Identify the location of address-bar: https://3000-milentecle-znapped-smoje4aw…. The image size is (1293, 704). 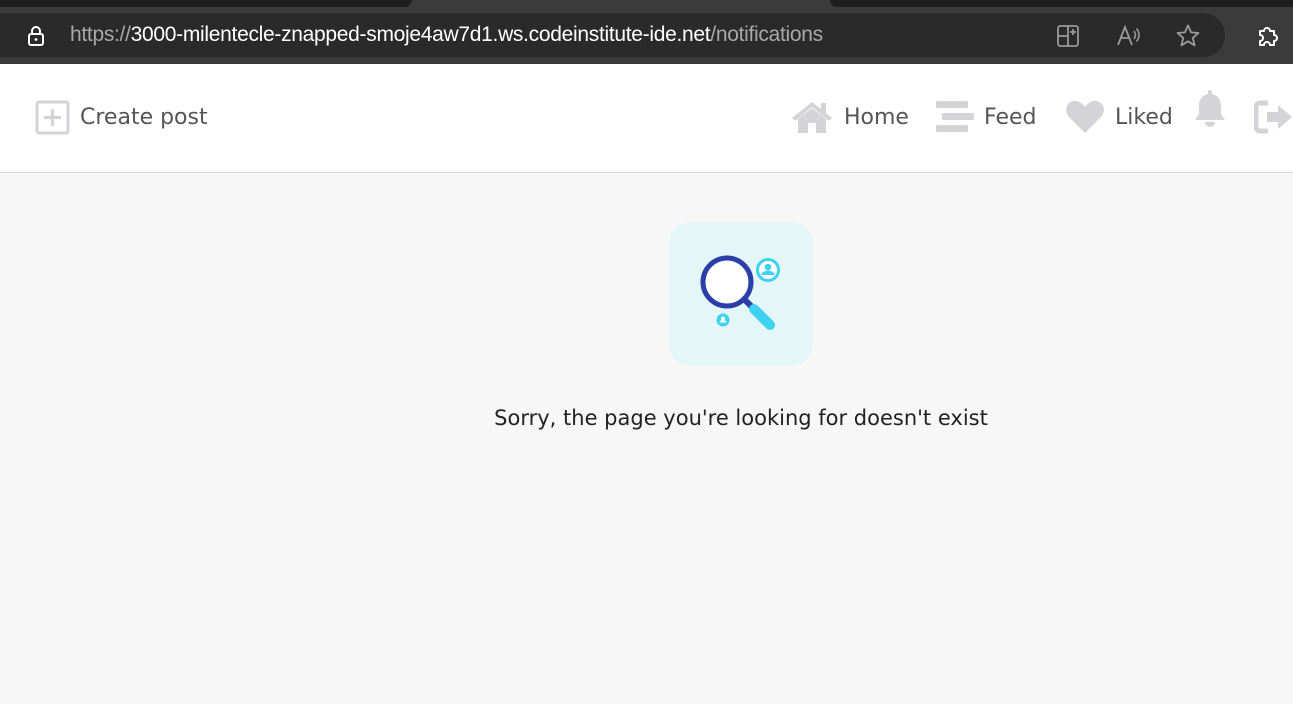
(612, 35).